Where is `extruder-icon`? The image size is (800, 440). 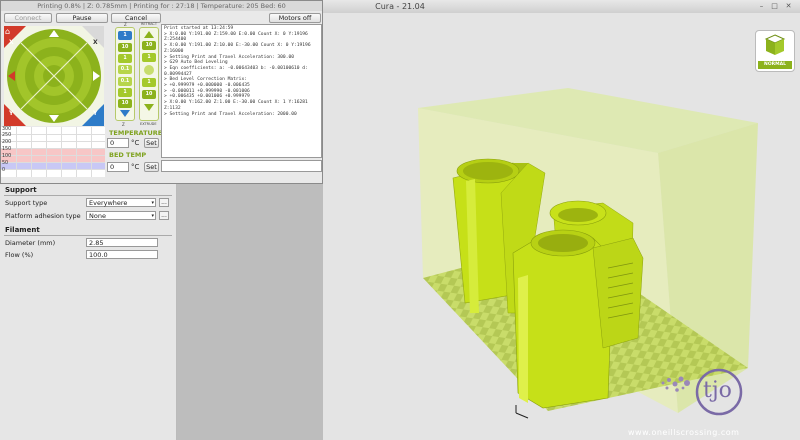
extruder-icon is located at coordinates (149, 70).